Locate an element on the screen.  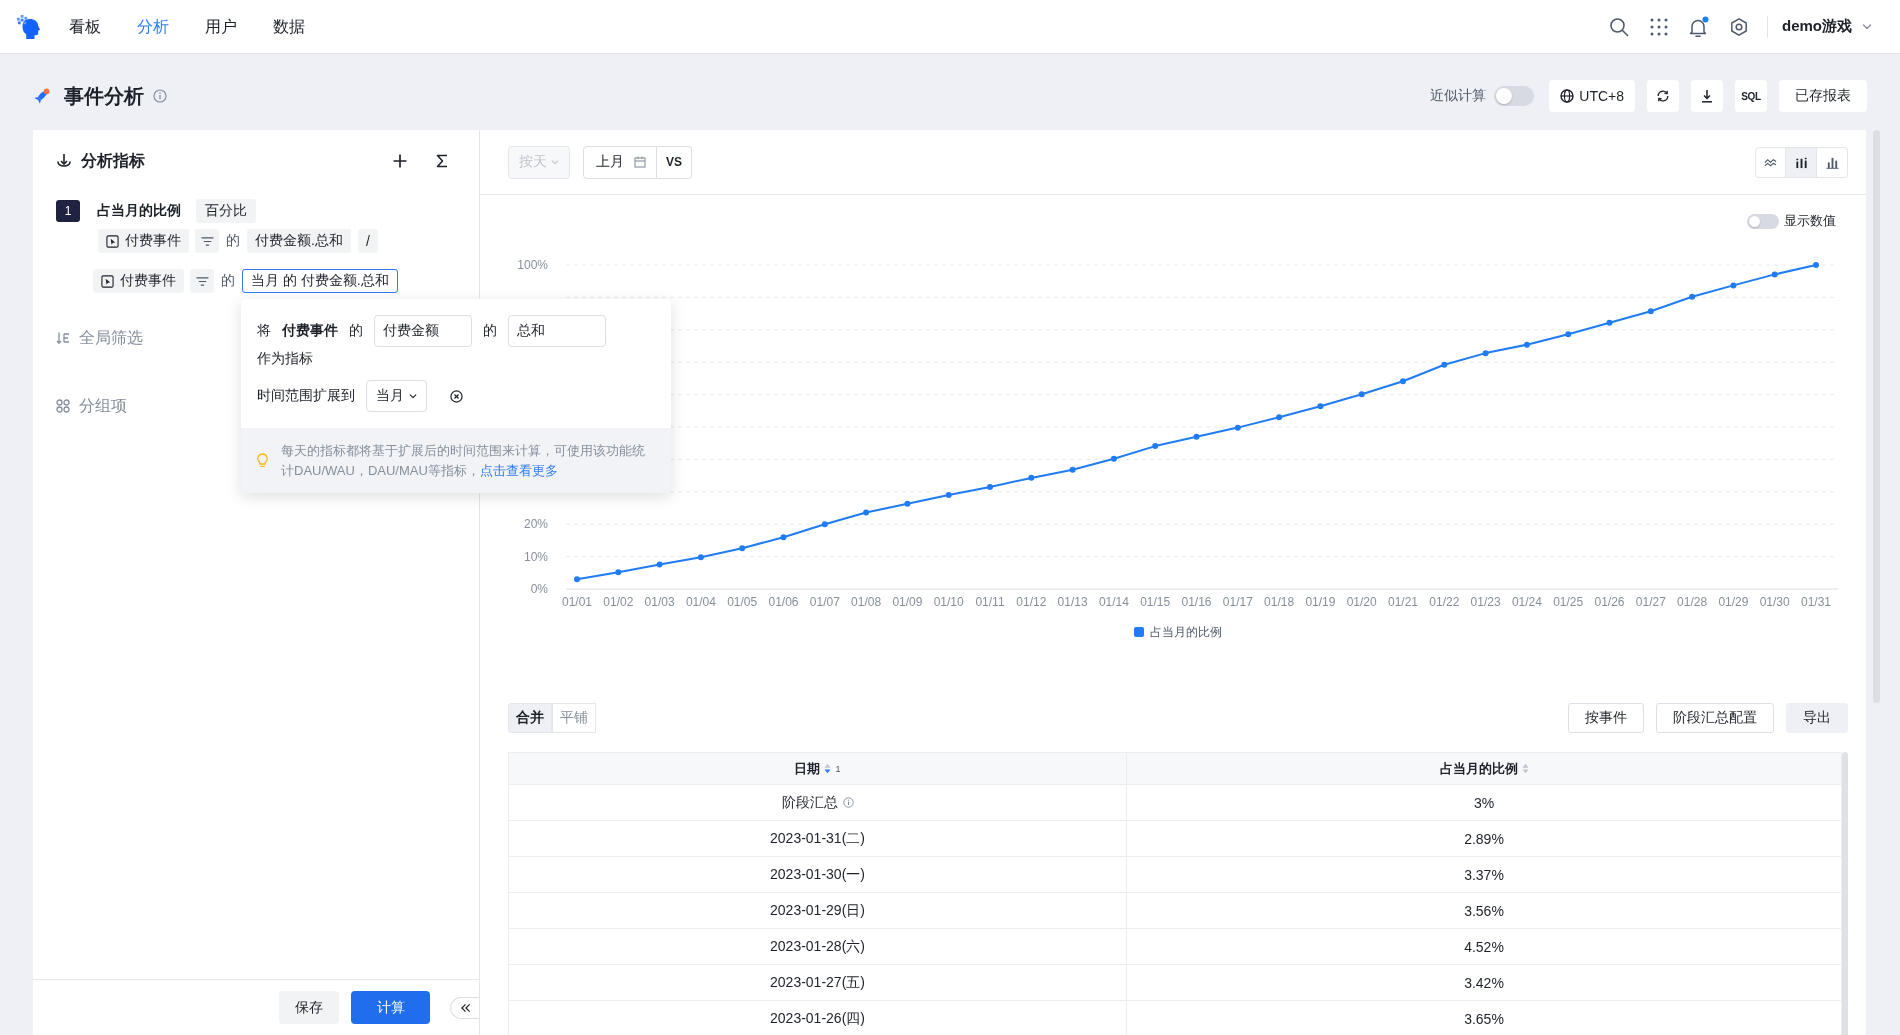
x-axis-label: 01/17 is located at coordinates (1237, 602).